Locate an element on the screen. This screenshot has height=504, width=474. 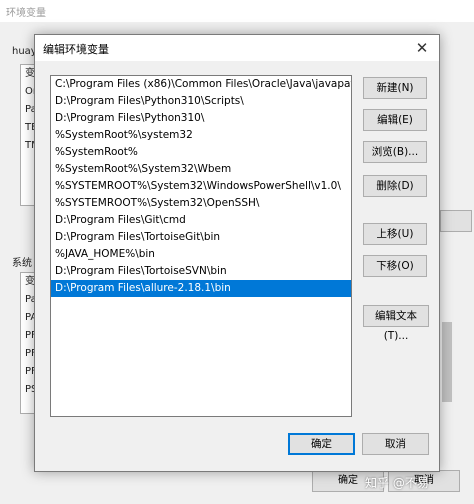
close-icon: ✕ is located at coordinates (422, 48).